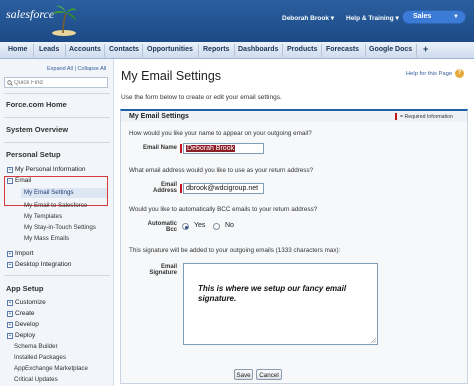 Image resolution: width=474 pixels, height=386 pixels. What do you see at coordinates (456, 17) in the screenshot?
I see `chevron-down-icon: ▼` at bounding box center [456, 17].